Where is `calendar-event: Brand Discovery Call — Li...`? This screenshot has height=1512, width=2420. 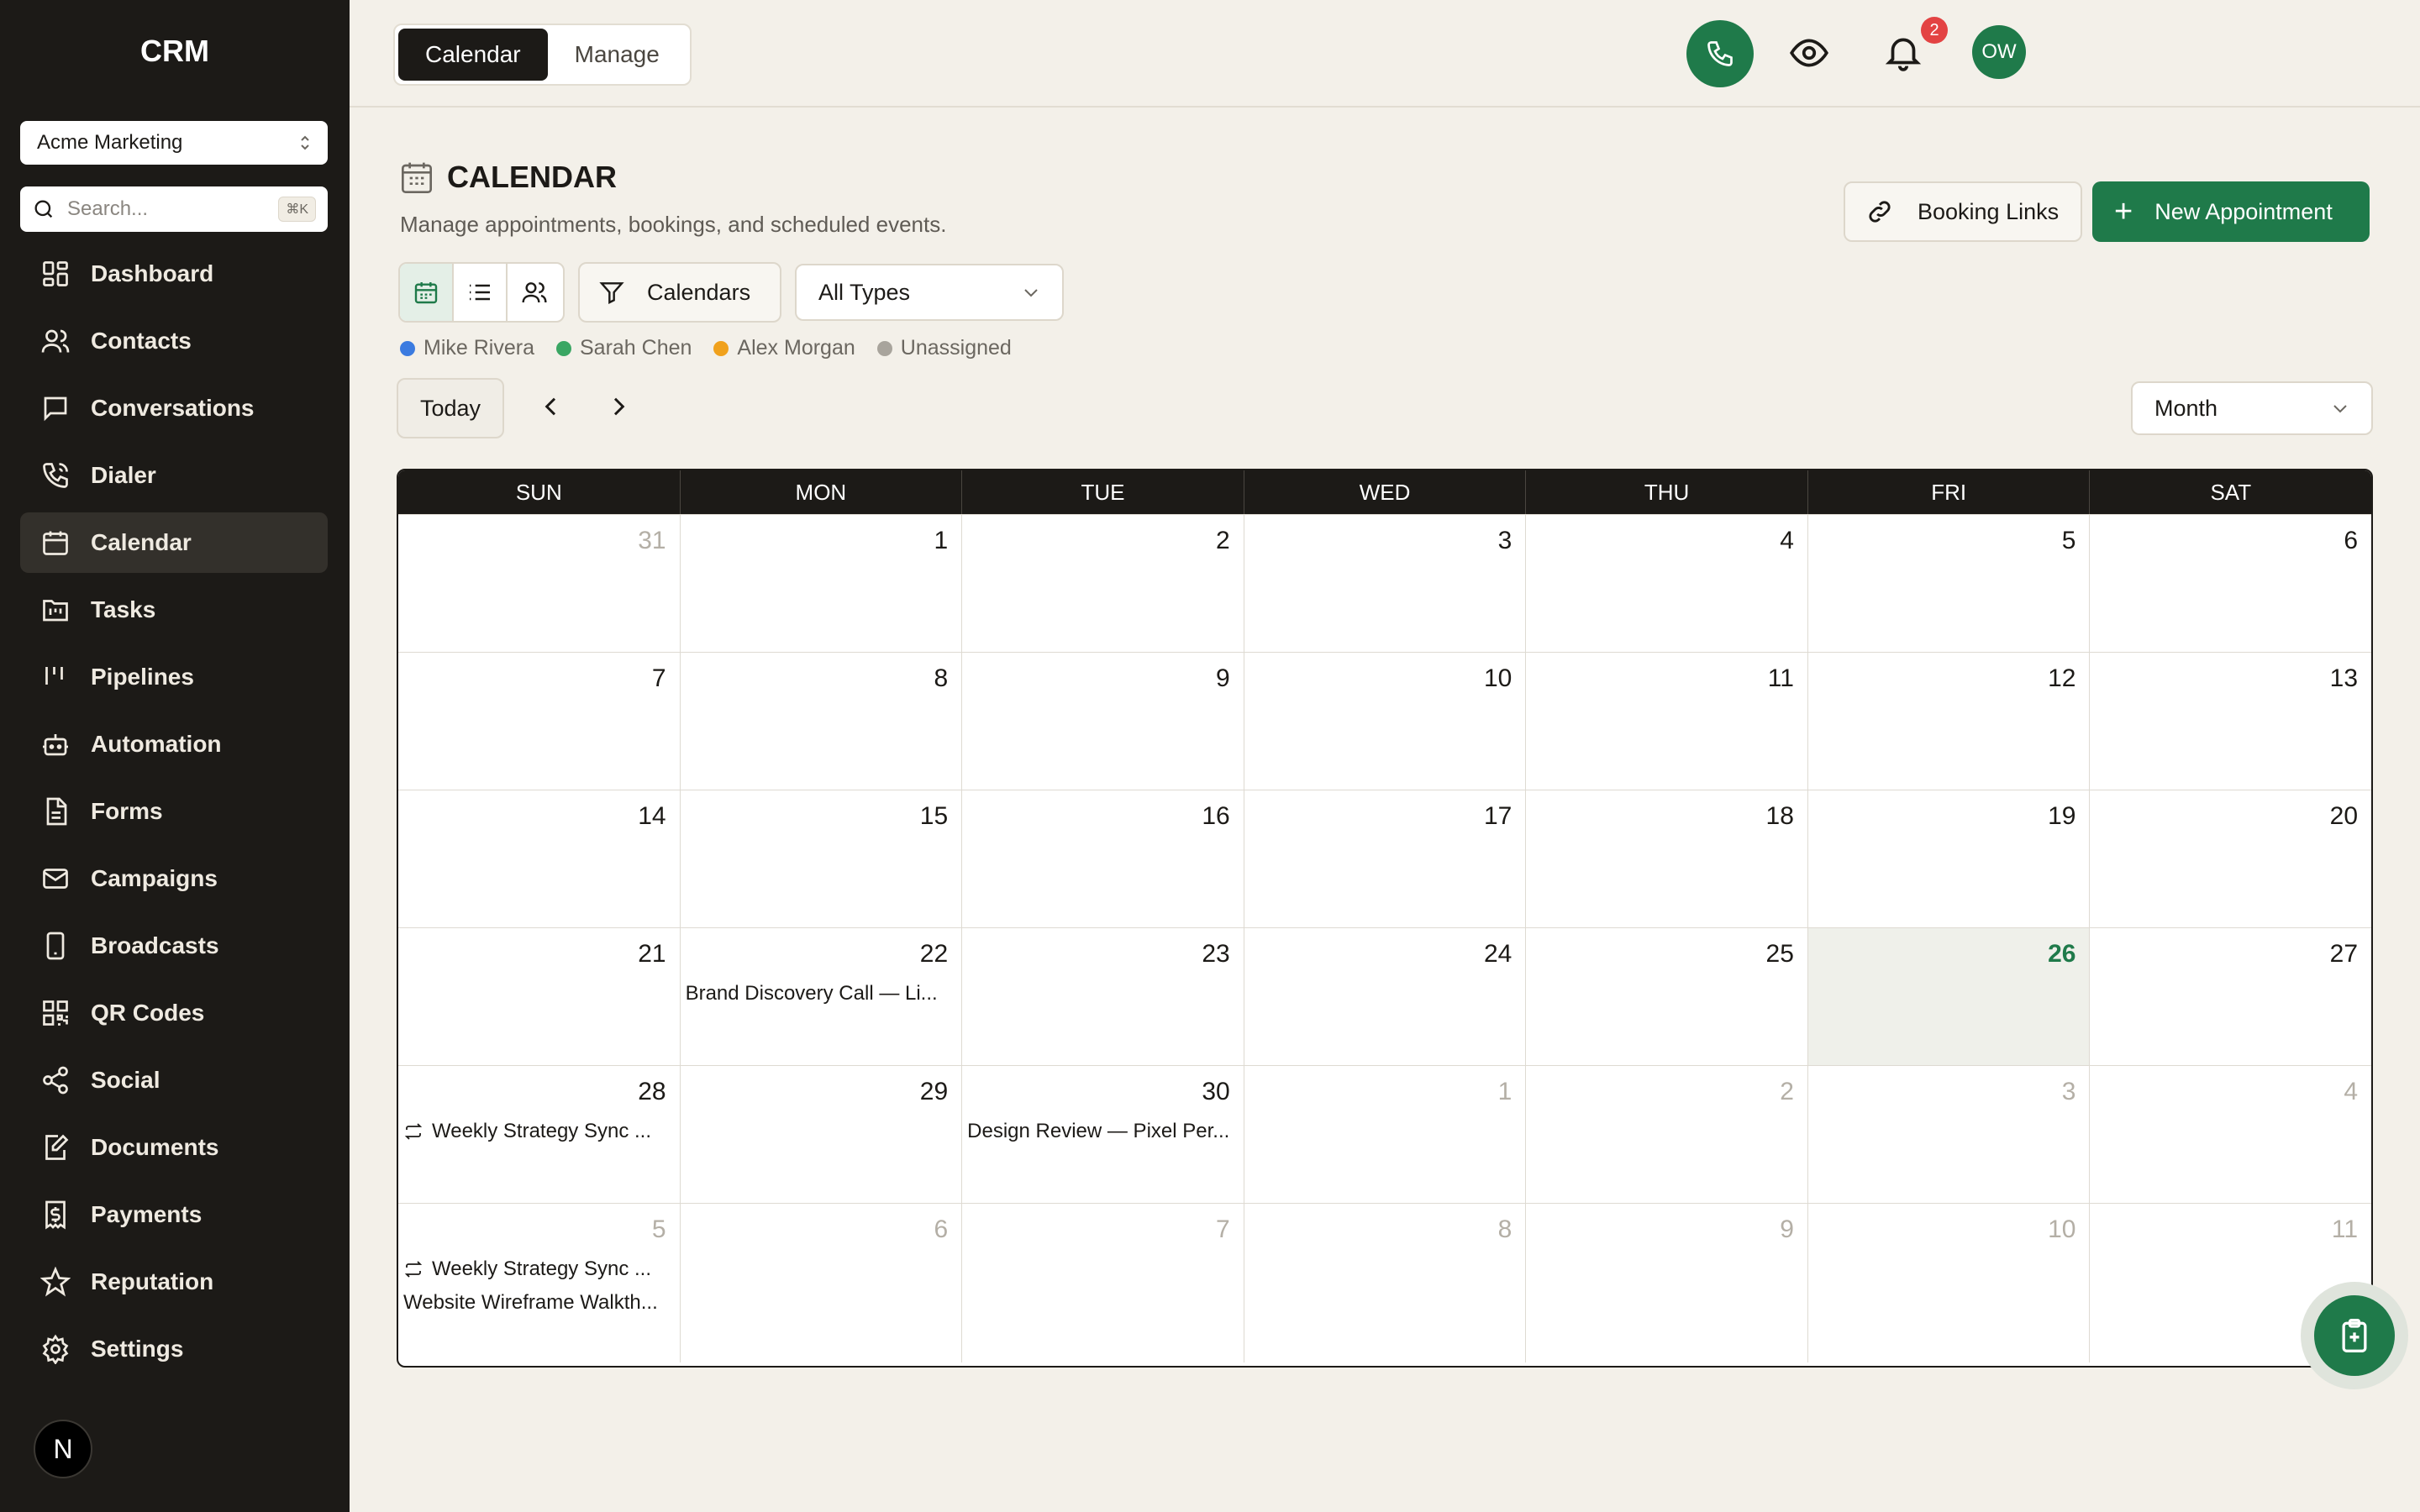 calendar-event: Brand Discovery Call — Li... is located at coordinates (819, 993).